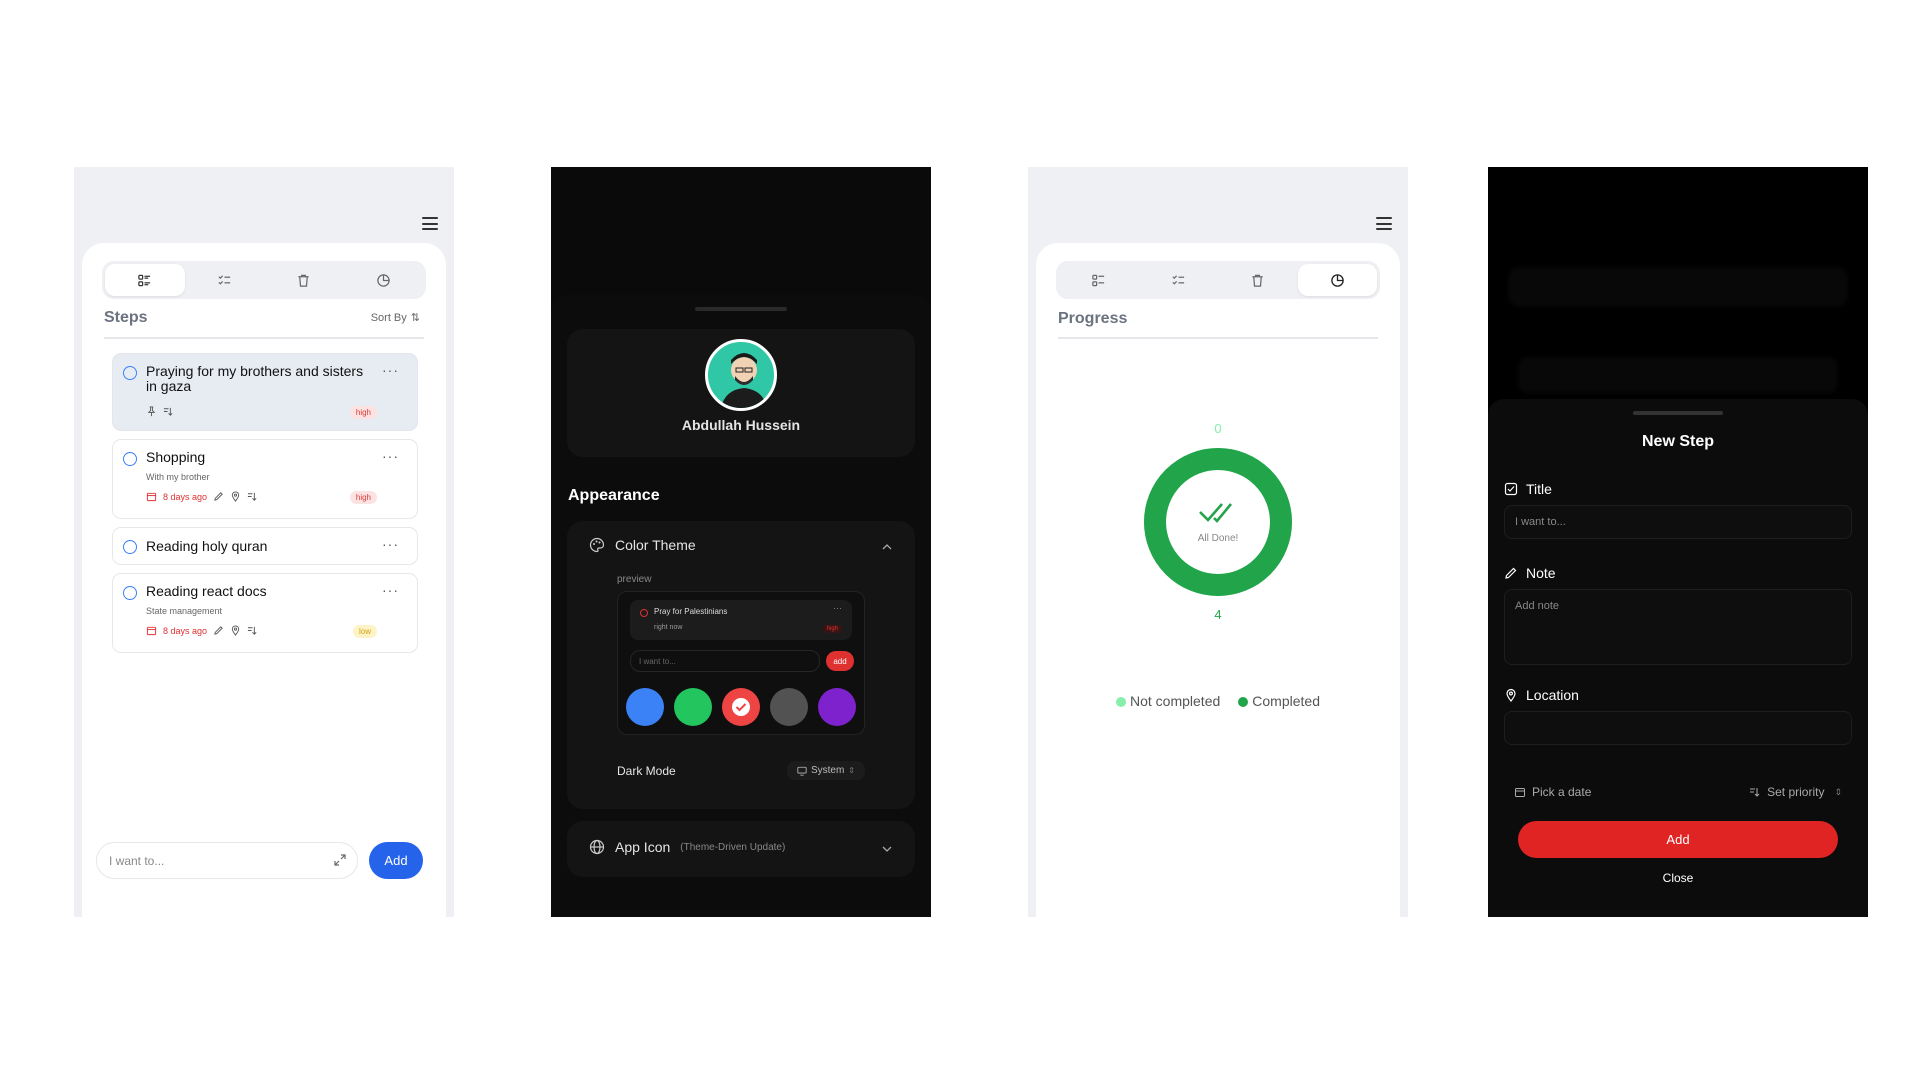  I want to click on date-picker-button: Pick a date, so click(1552, 792).